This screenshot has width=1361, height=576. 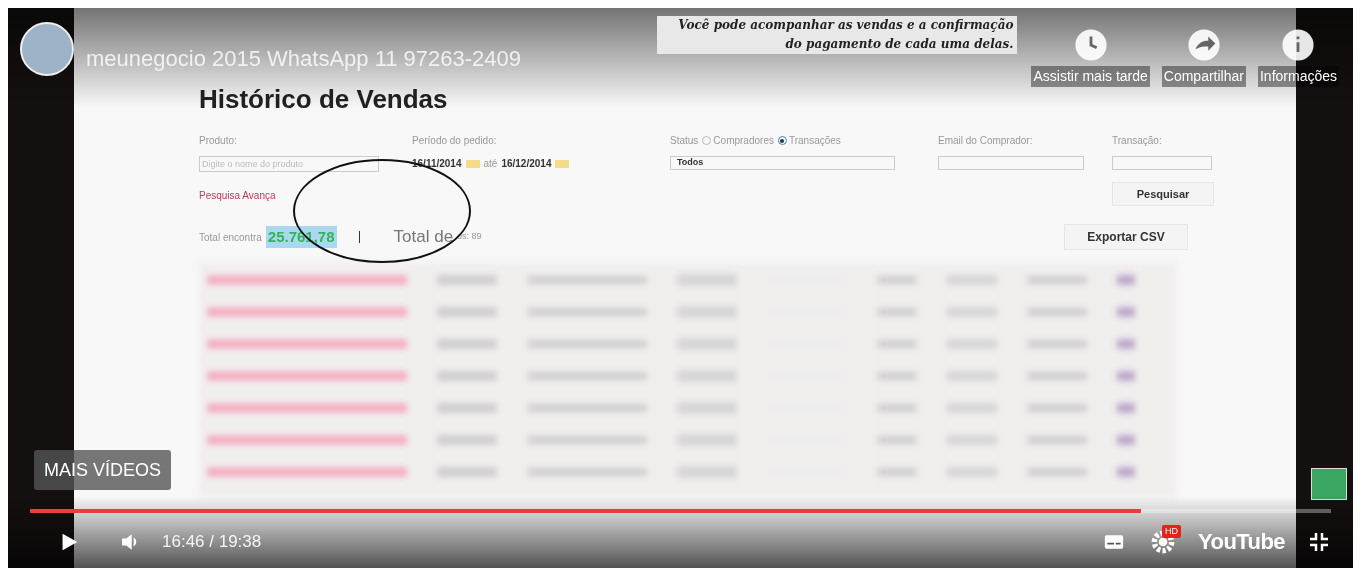 What do you see at coordinates (455, 141) in the screenshot?
I see `field-label: Período do pedido:` at bounding box center [455, 141].